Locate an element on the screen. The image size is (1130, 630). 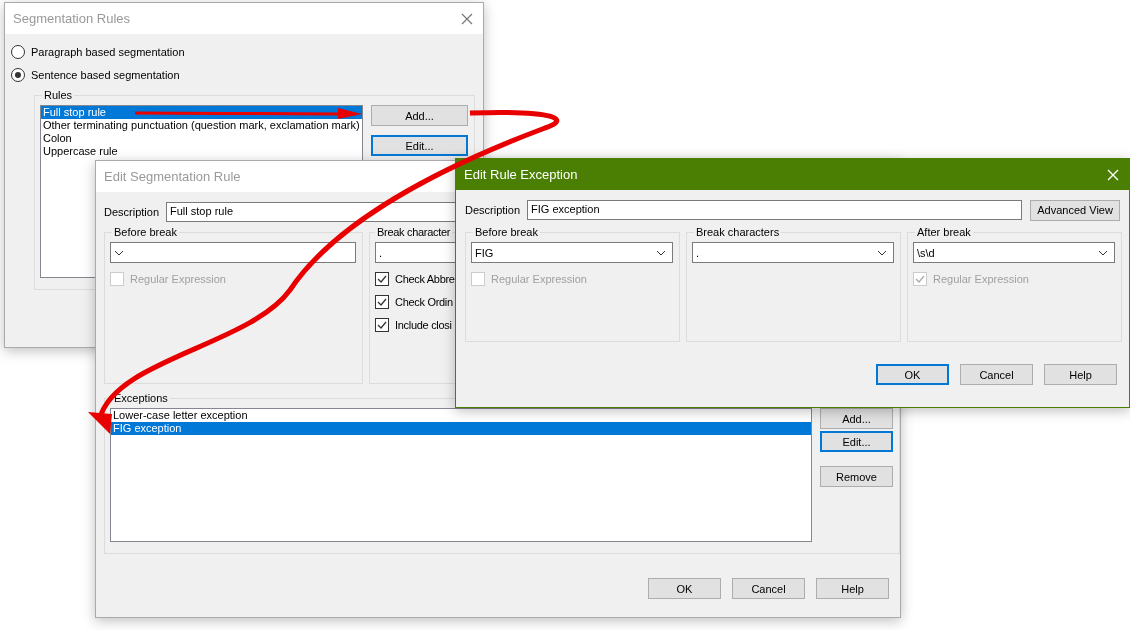
checkbox-label: Check Ordin is located at coordinates (424, 301).